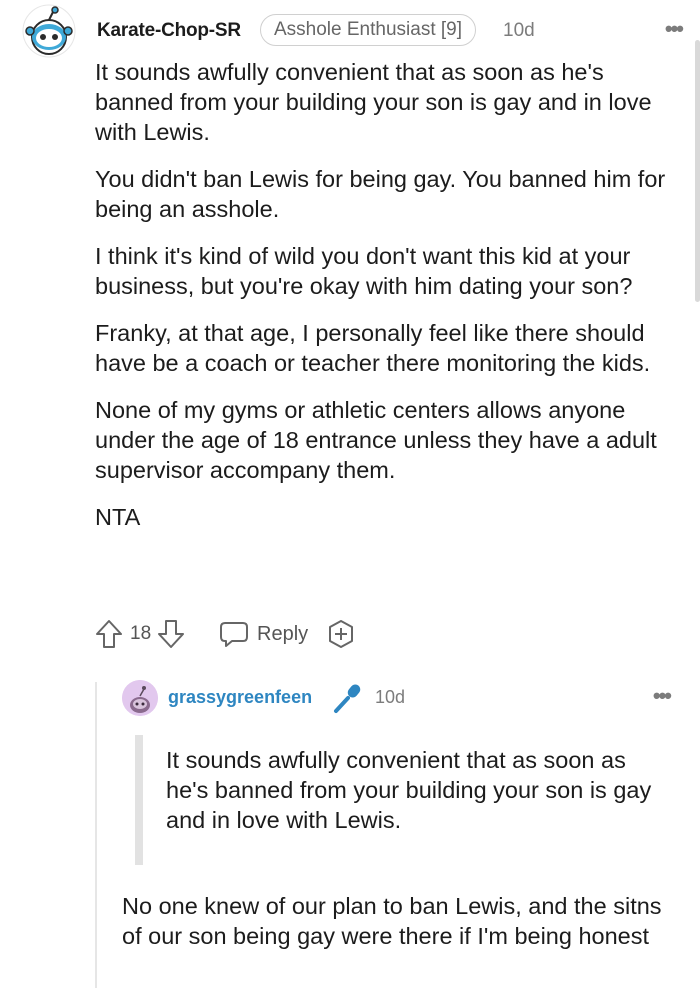 This screenshot has width=700, height=988. I want to click on snoo-reply-avatar-icon, so click(140, 698).